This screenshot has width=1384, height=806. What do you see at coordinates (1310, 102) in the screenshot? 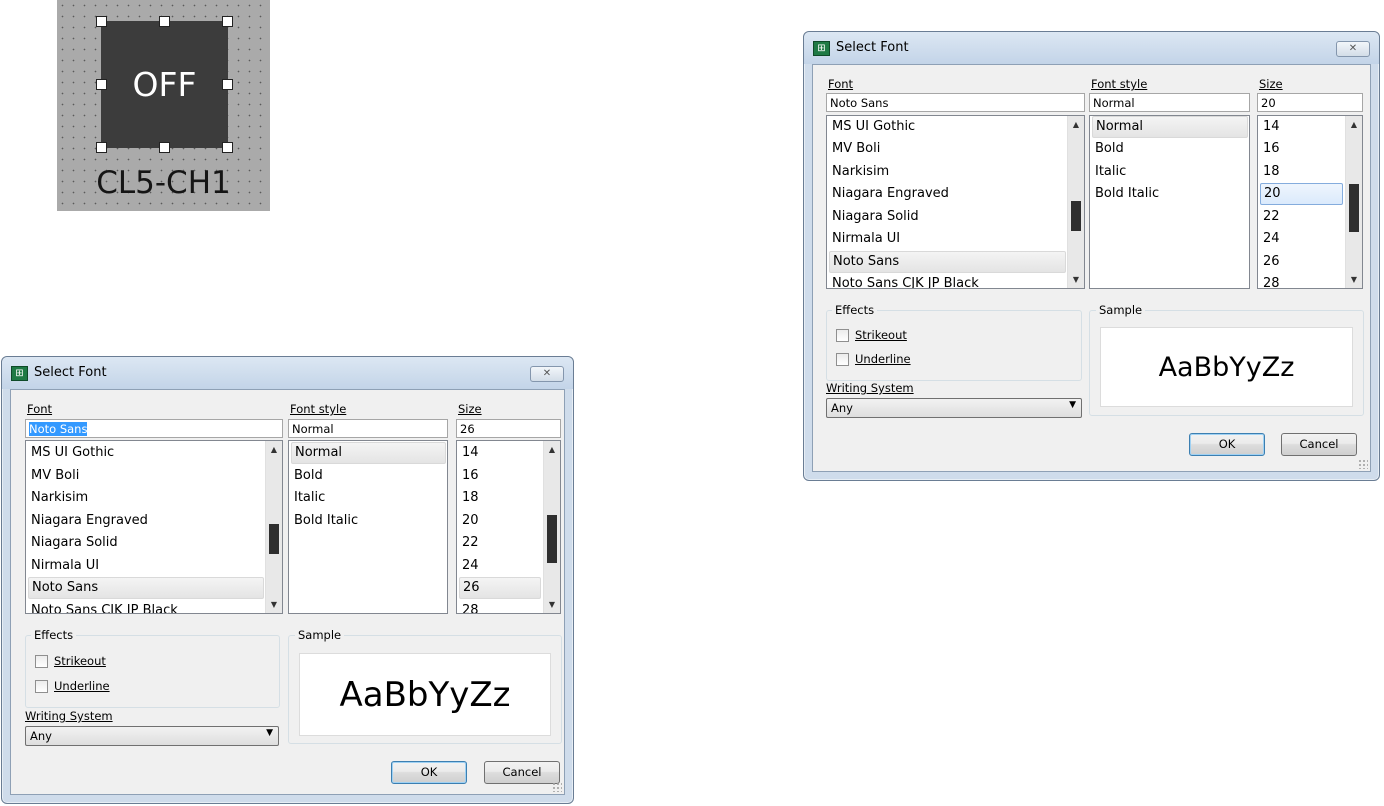
I see `size-field: 20` at bounding box center [1310, 102].